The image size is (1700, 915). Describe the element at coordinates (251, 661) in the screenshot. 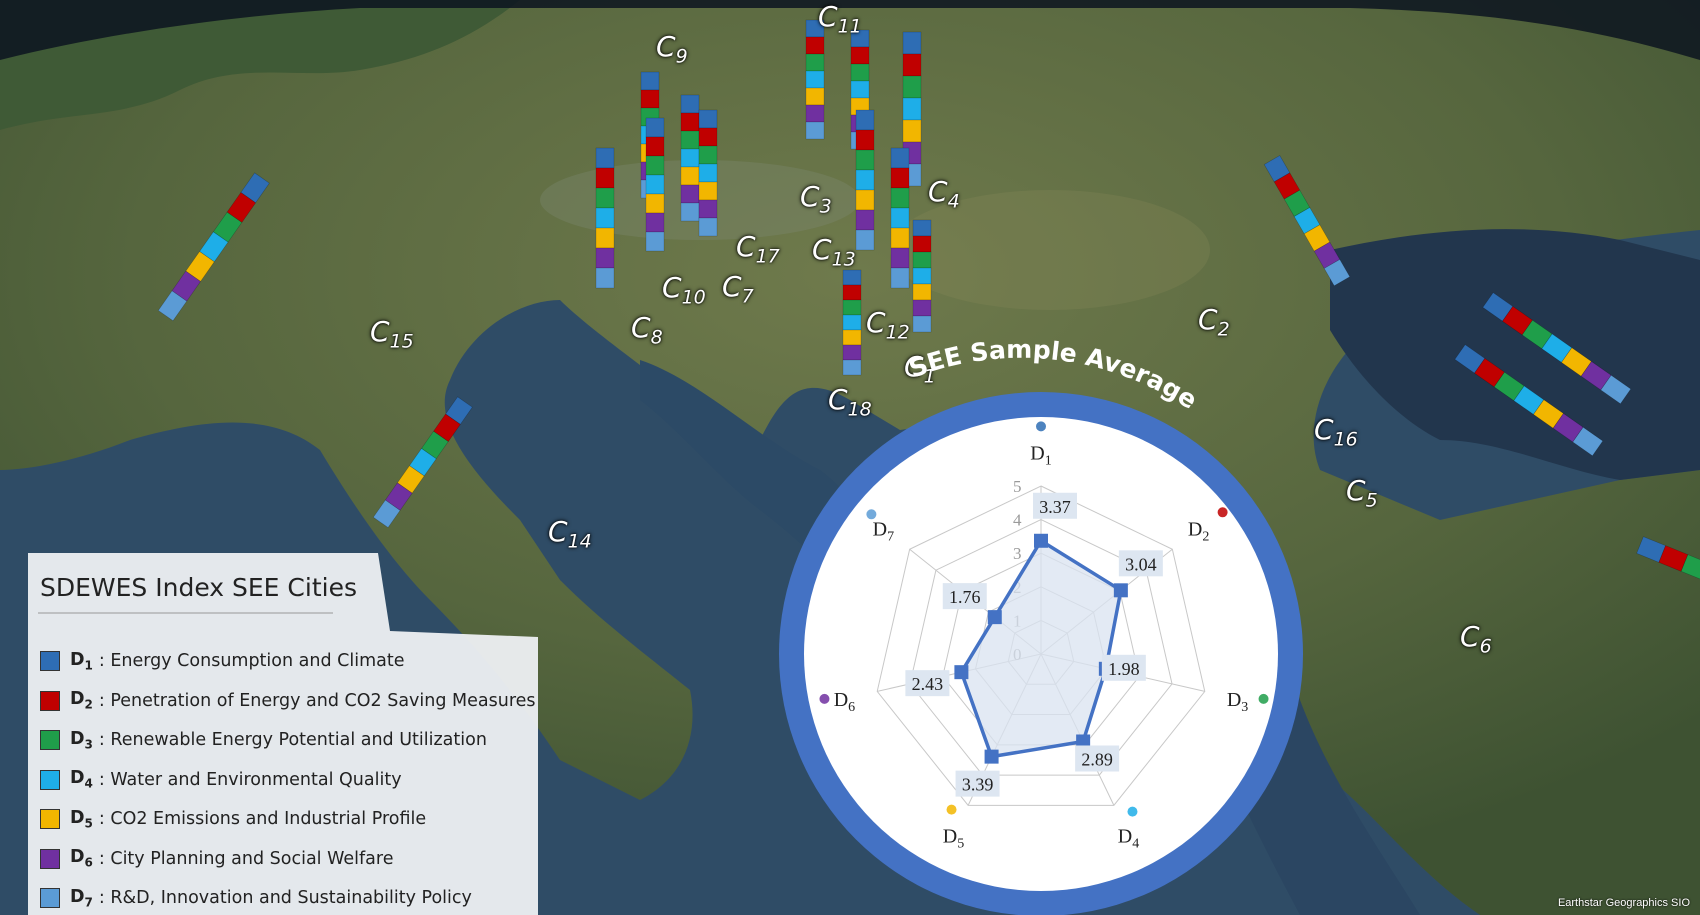

I see `legend-text: : Energy Consumption and Climate` at that location.